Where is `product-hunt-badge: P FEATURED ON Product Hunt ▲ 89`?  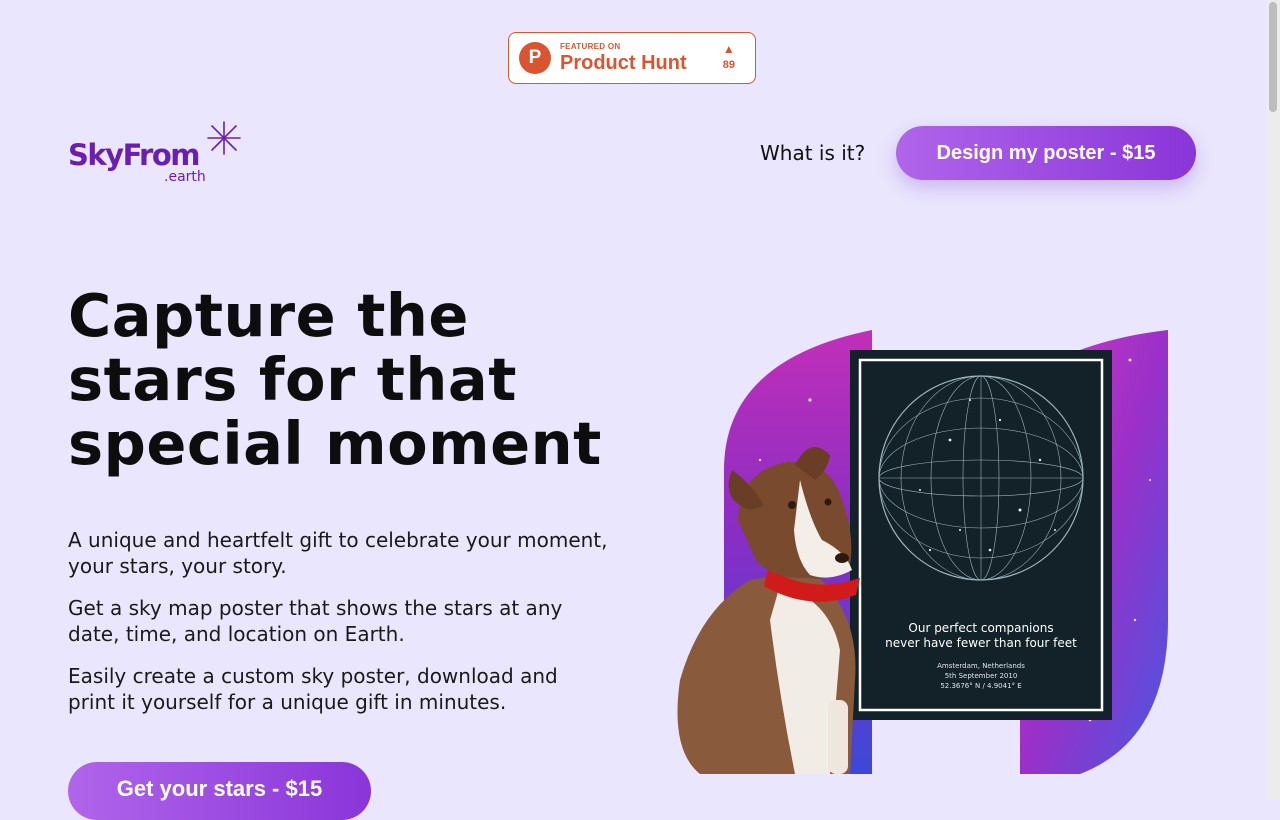 product-hunt-badge: P FEATURED ON Product Hunt ▲ 89 is located at coordinates (632, 58).